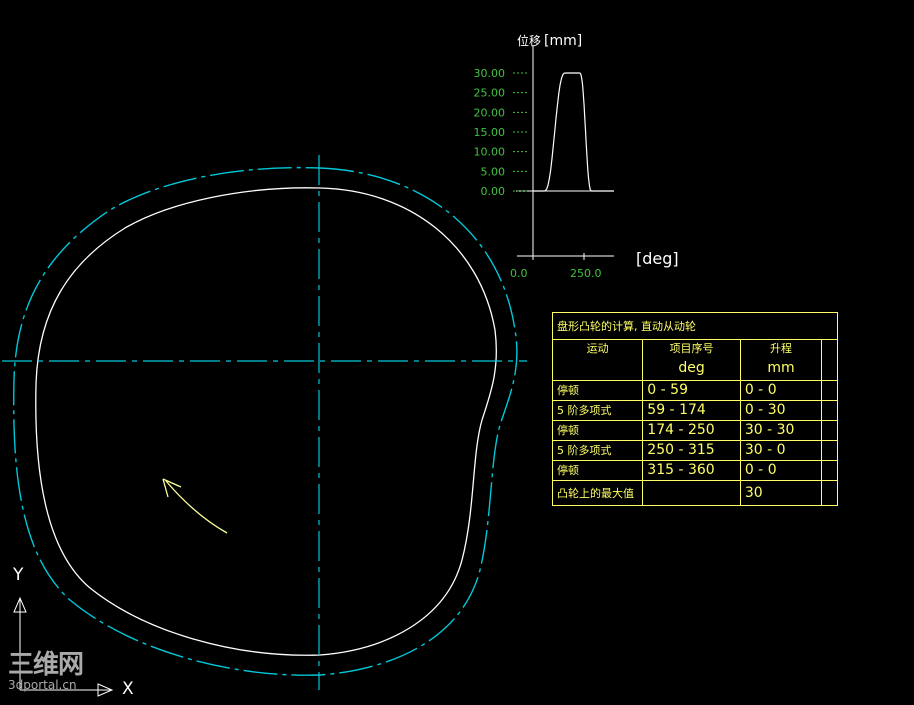 This screenshot has width=914, height=705. What do you see at coordinates (694, 470) in the screenshot?
I see `table-row: 停顿 315 - 360 0 - 0` at bounding box center [694, 470].